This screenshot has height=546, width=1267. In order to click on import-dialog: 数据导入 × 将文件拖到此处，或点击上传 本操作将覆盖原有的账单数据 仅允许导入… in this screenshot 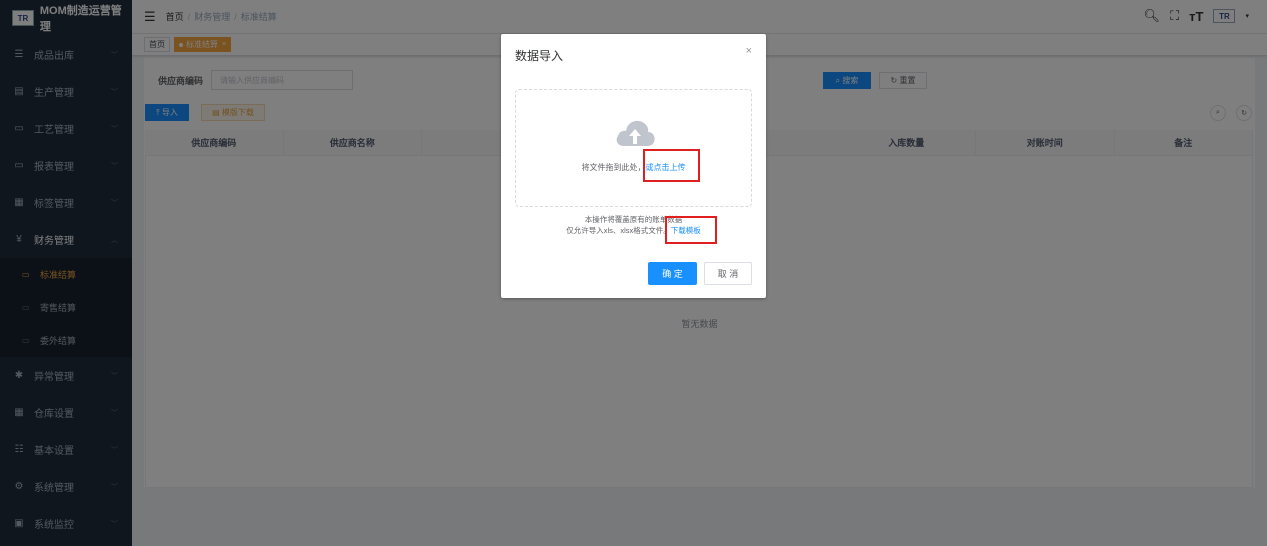, I will do `click(633, 166)`.